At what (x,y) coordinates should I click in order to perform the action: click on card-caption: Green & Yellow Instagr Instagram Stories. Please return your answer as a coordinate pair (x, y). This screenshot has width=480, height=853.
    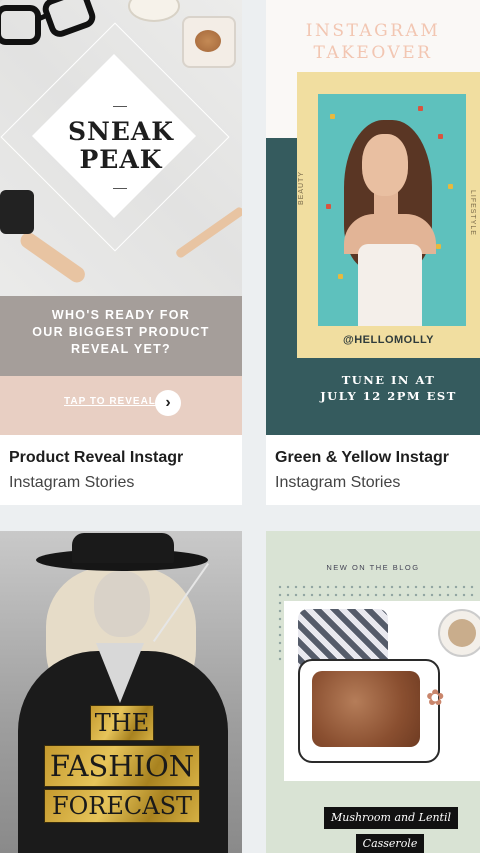
    Looking at the image, I should click on (373, 470).